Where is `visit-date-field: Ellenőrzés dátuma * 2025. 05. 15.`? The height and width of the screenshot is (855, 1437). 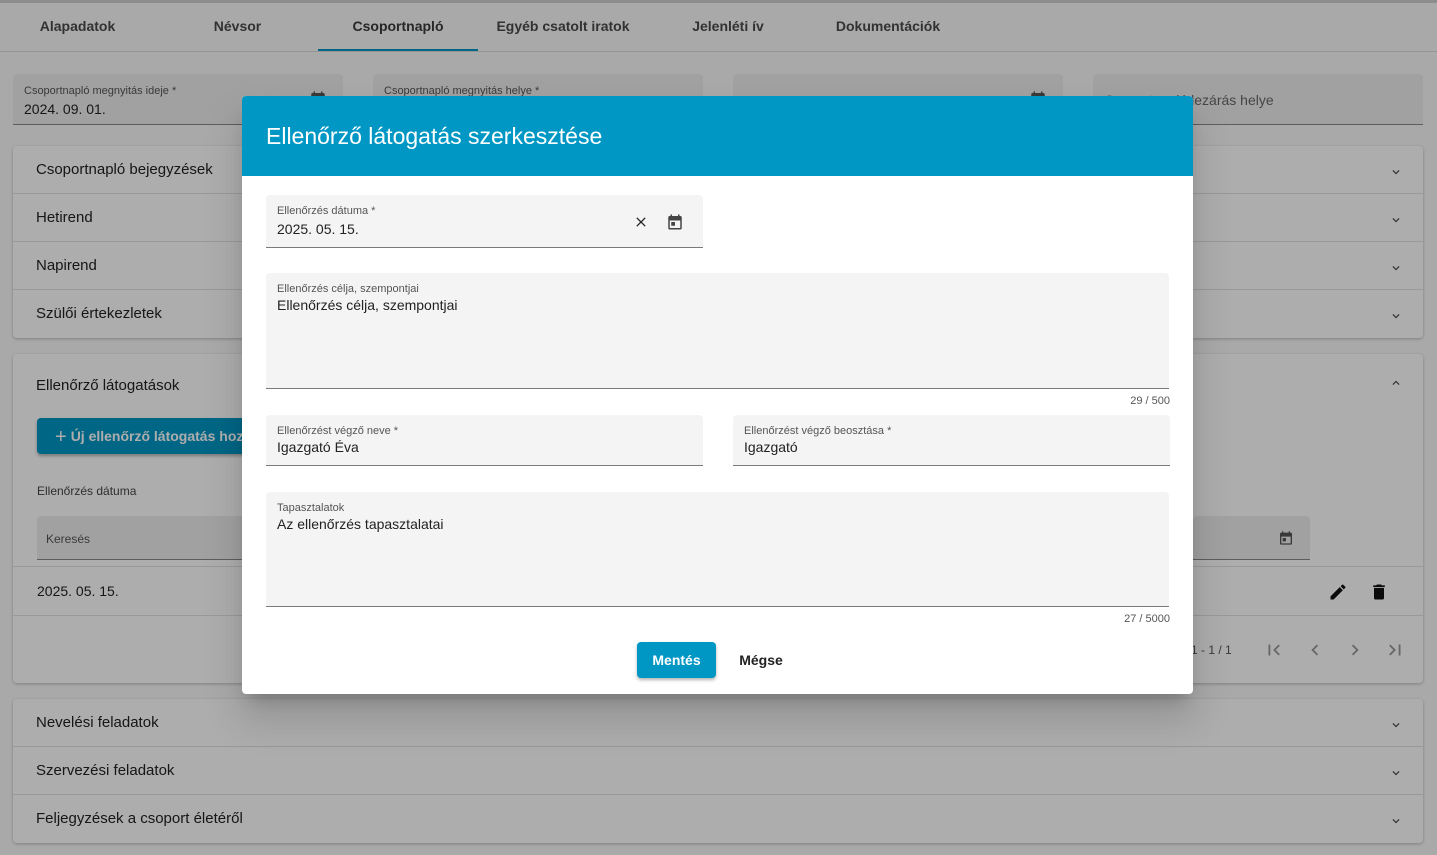
visit-date-field: Ellenőrzés dátuma * 2025. 05. 15. is located at coordinates (484, 221).